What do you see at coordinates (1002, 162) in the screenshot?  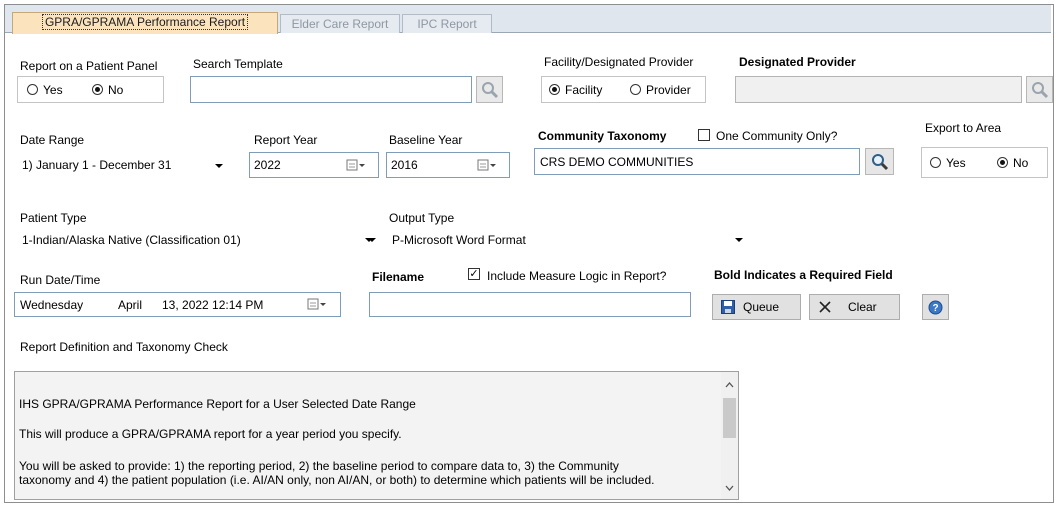 I see `export-no-radio` at bounding box center [1002, 162].